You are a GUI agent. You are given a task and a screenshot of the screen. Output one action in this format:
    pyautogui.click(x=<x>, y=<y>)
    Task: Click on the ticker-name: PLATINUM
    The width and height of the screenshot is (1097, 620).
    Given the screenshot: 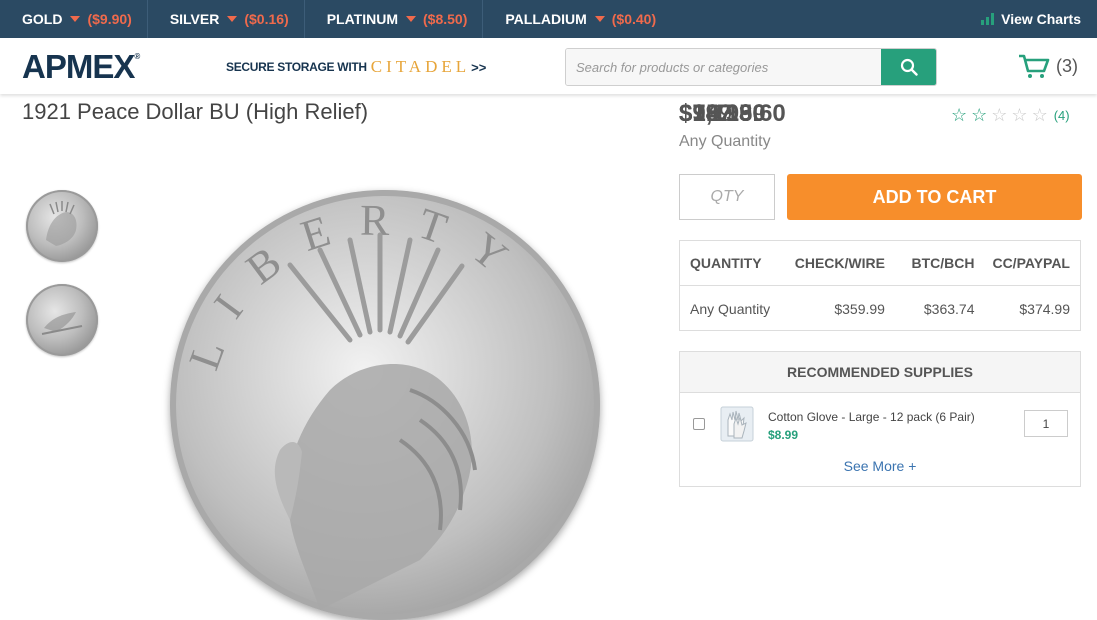 What is the action you would take?
    pyautogui.click(x=362, y=19)
    